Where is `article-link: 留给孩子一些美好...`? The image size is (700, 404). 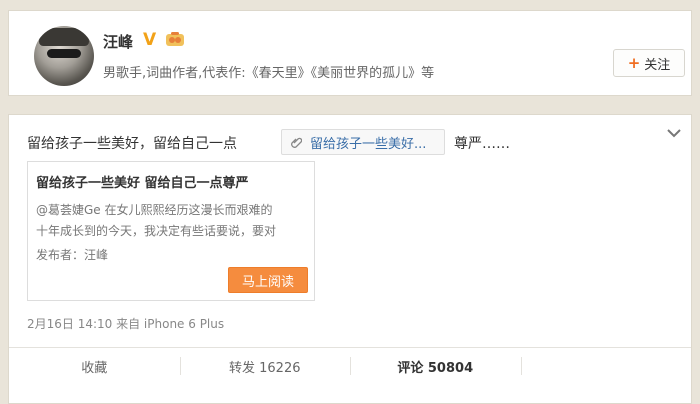
article-link: 留给孩子一些美好... is located at coordinates (363, 142).